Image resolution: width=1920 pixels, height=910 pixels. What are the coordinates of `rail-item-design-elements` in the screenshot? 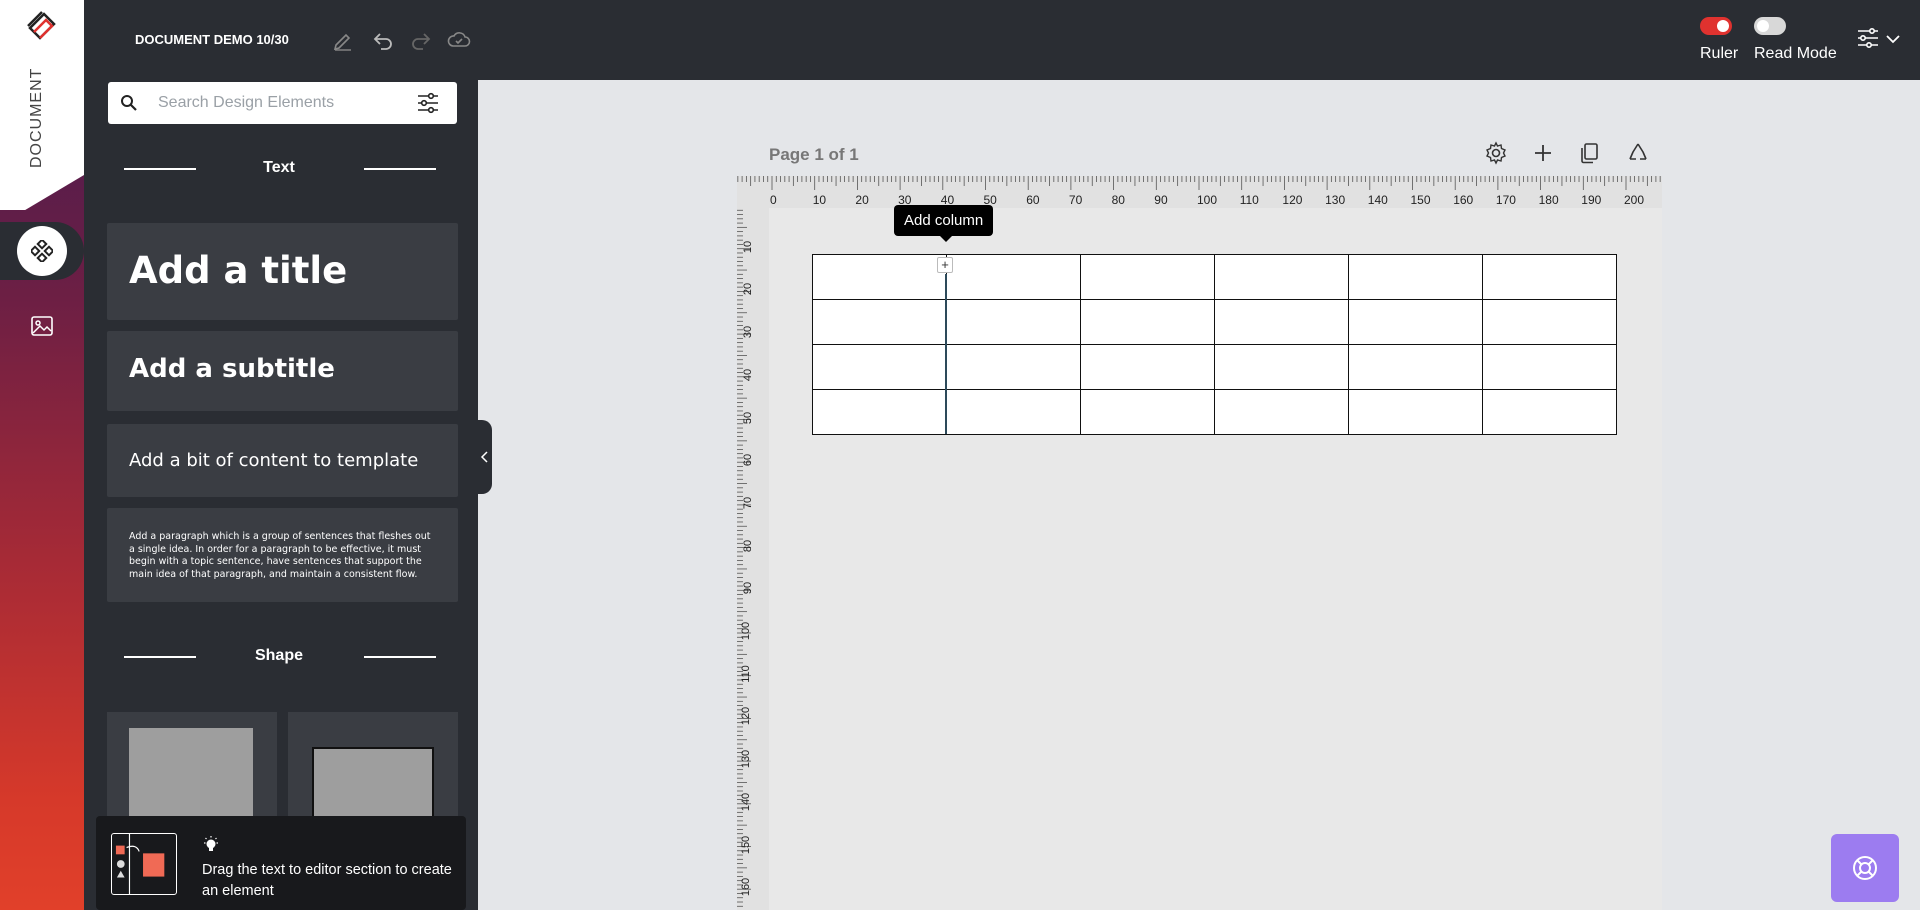 It's located at (42, 251).